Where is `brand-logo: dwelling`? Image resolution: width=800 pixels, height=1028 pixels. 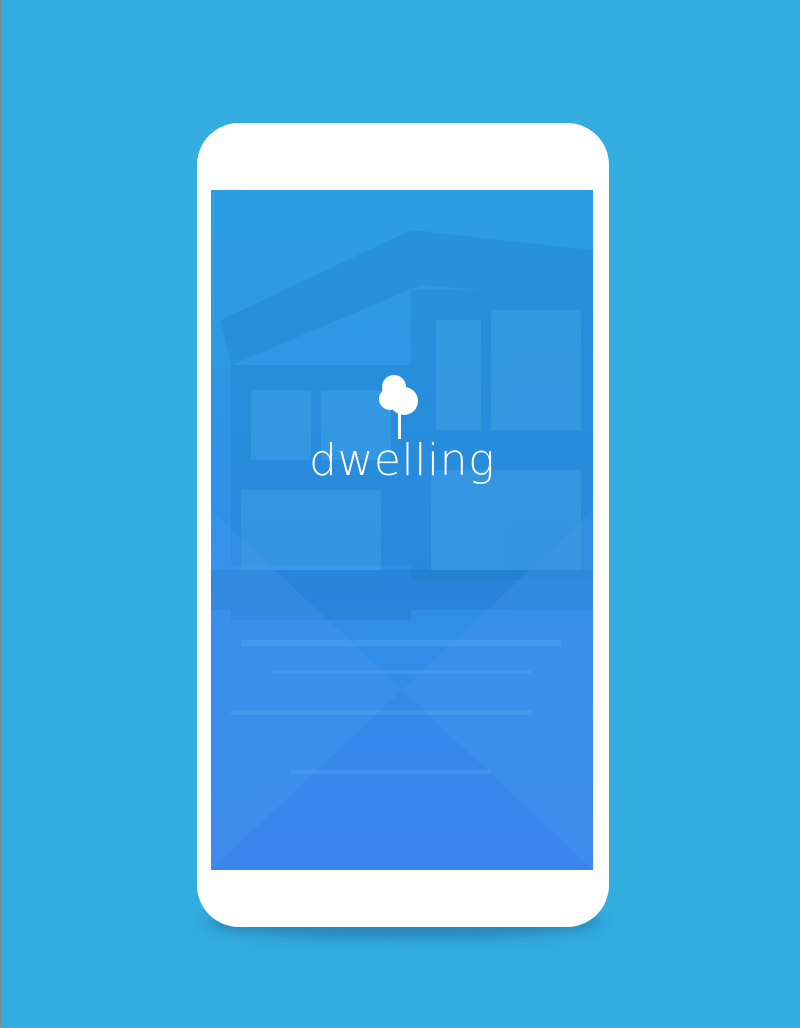 brand-logo: dwelling is located at coordinates (402, 426).